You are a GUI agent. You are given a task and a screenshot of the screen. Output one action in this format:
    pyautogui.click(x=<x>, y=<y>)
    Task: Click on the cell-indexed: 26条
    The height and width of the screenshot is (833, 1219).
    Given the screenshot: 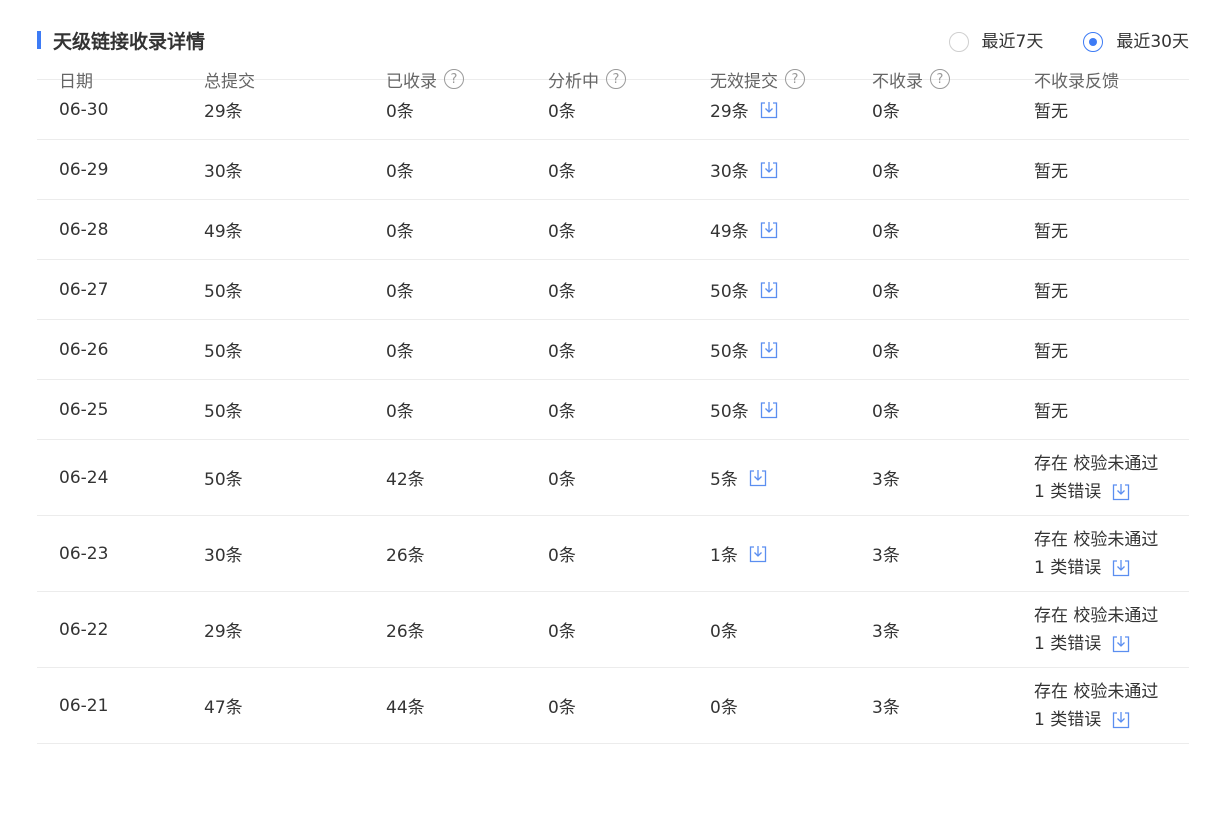 What is the action you would take?
    pyautogui.click(x=405, y=553)
    